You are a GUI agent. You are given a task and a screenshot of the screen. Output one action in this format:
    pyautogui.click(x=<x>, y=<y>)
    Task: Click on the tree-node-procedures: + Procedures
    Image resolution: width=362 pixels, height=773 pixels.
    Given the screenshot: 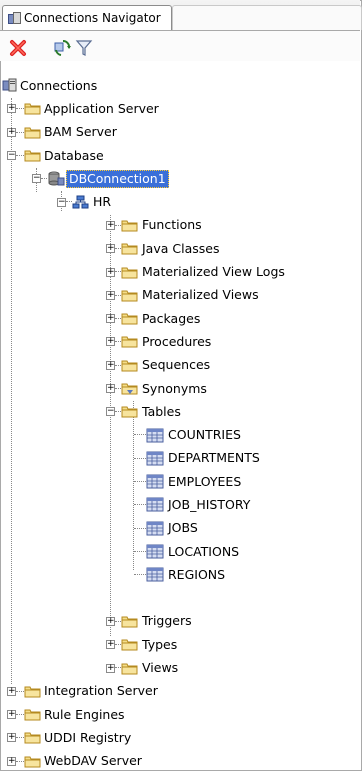 What is the action you would take?
    pyautogui.click(x=180, y=341)
    